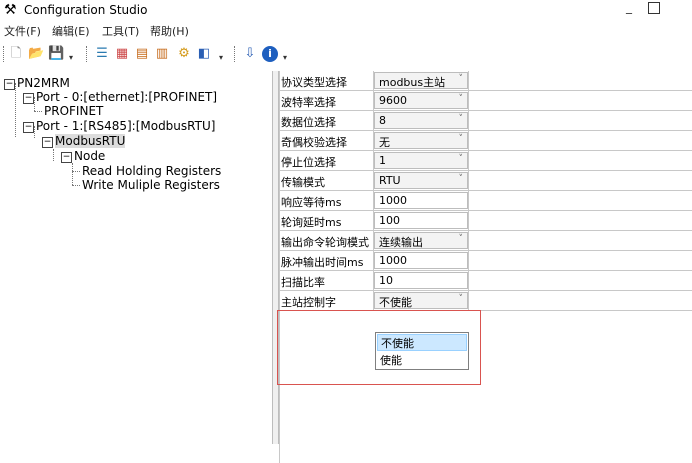 This screenshot has width=692, height=463. I want to click on property-combobox: 8 ˅, so click(421, 120).